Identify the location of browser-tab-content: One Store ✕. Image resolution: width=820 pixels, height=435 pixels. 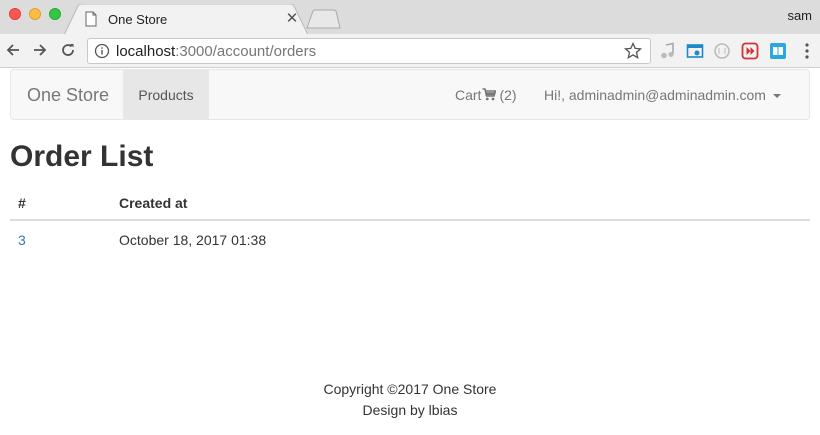
(192, 19).